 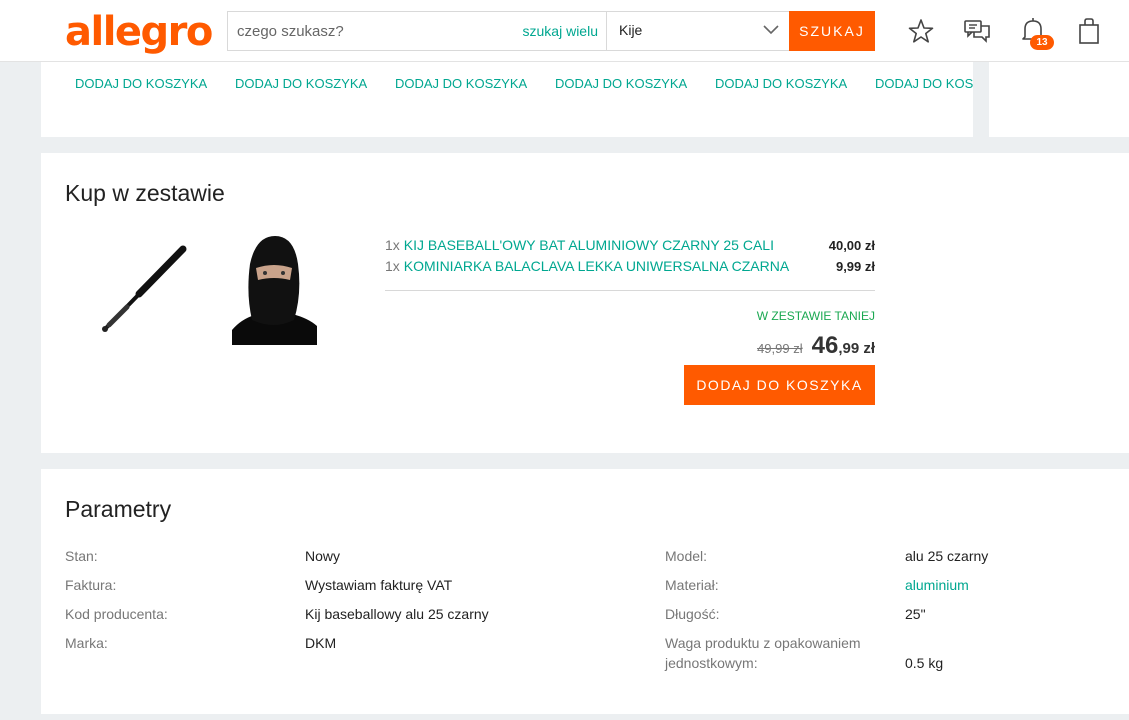 I want to click on cart-bag-icon, so click(x=1089, y=31).